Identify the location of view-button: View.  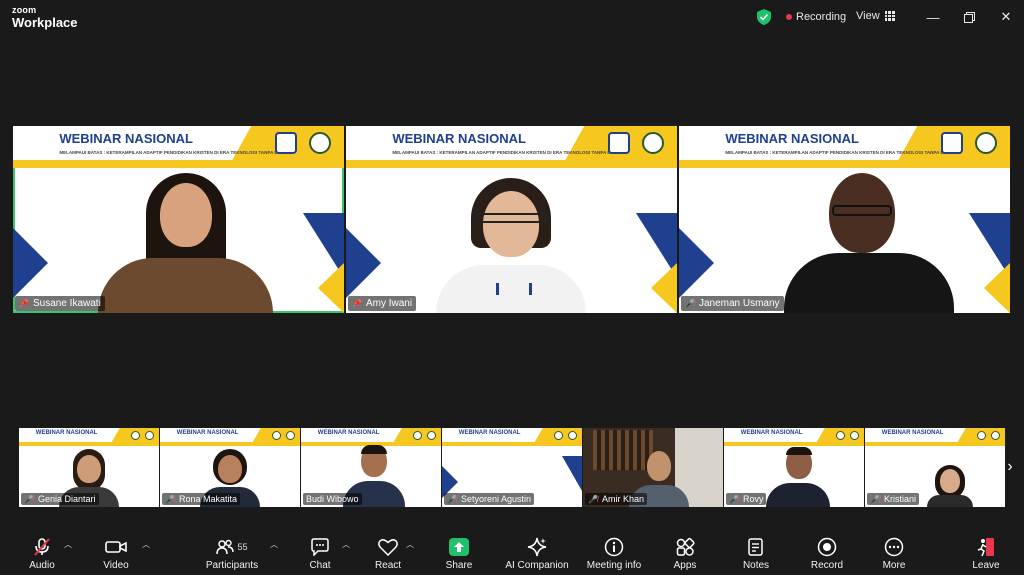
(875, 16).